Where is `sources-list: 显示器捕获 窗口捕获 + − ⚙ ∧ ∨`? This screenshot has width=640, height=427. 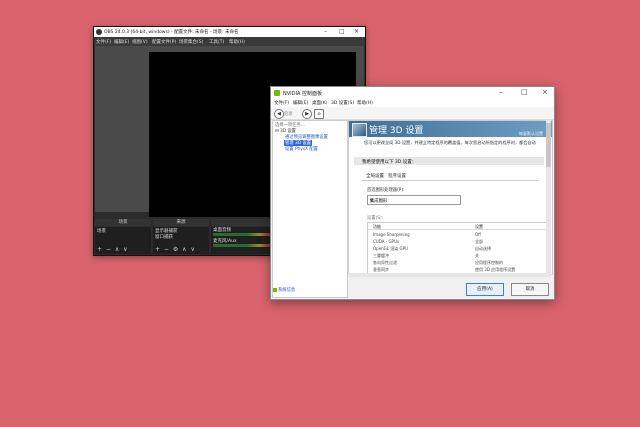
sources-list: 显示器捕获 窗口捕获 + − ⚙ ∧ ∨ is located at coordinates (181, 240).